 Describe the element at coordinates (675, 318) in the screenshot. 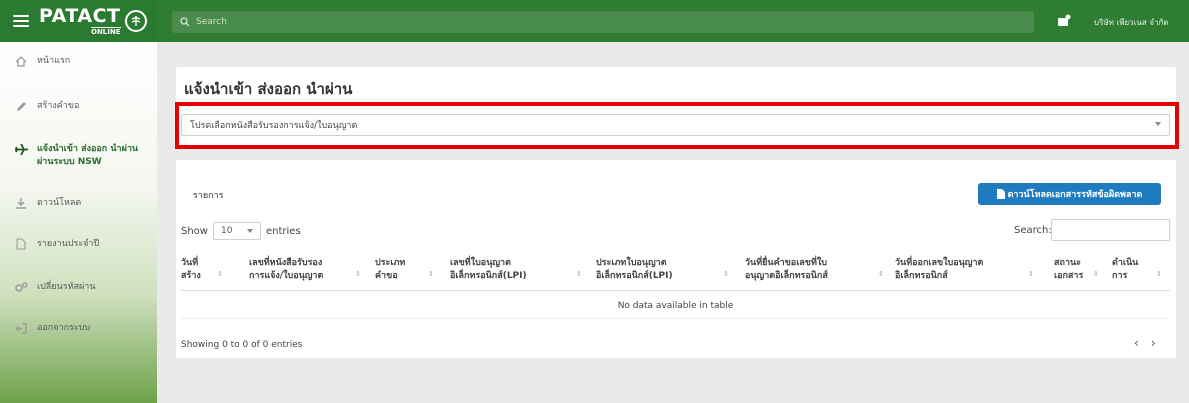

I see `table-row-divider` at that location.